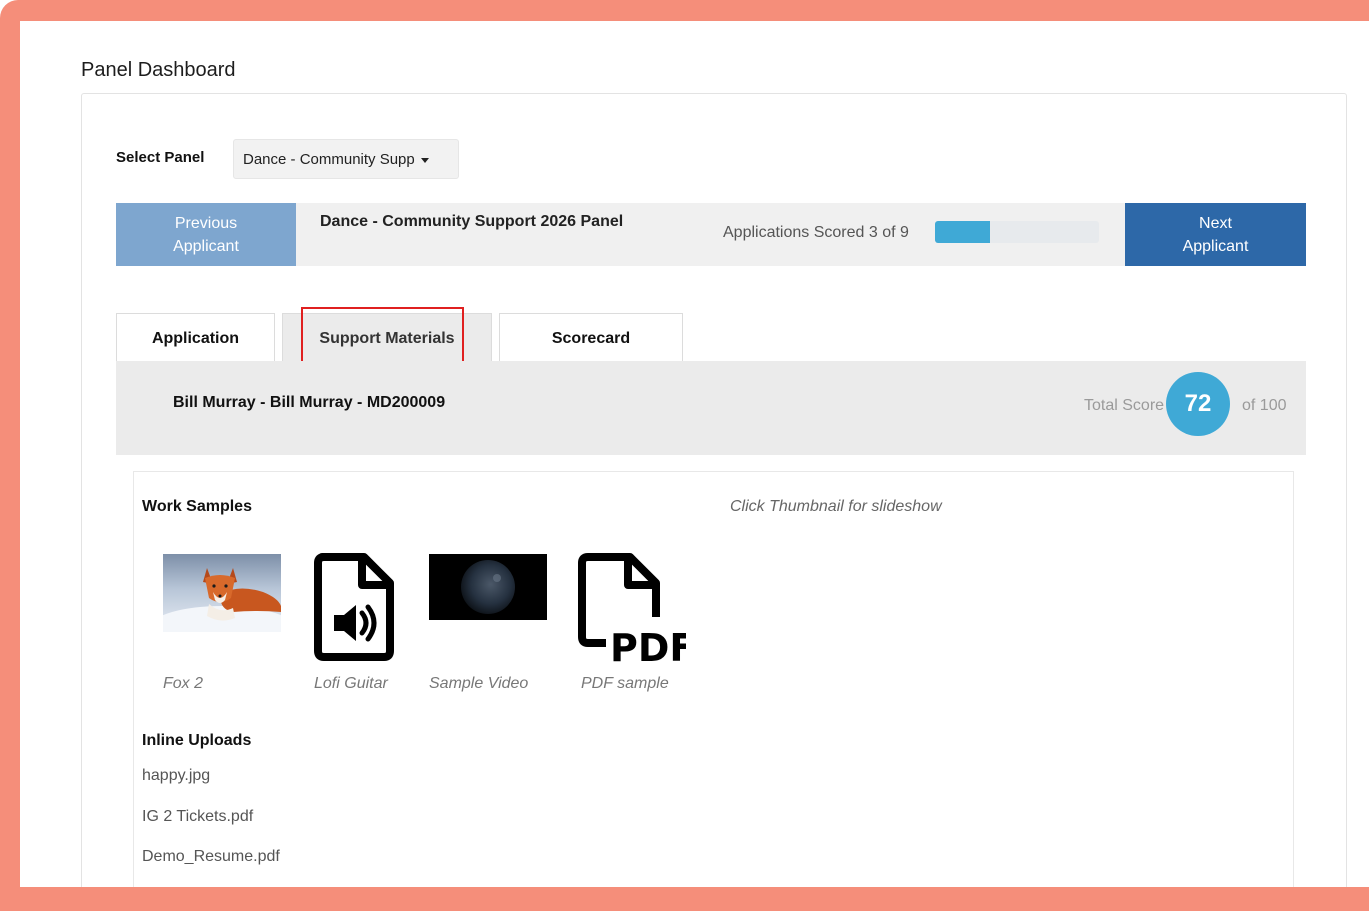 The height and width of the screenshot is (911, 1369). What do you see at coordinates (197, 506) in the screenshot?
I see `work-samples-heading: Work Samples` at bounding box center [197, 506].